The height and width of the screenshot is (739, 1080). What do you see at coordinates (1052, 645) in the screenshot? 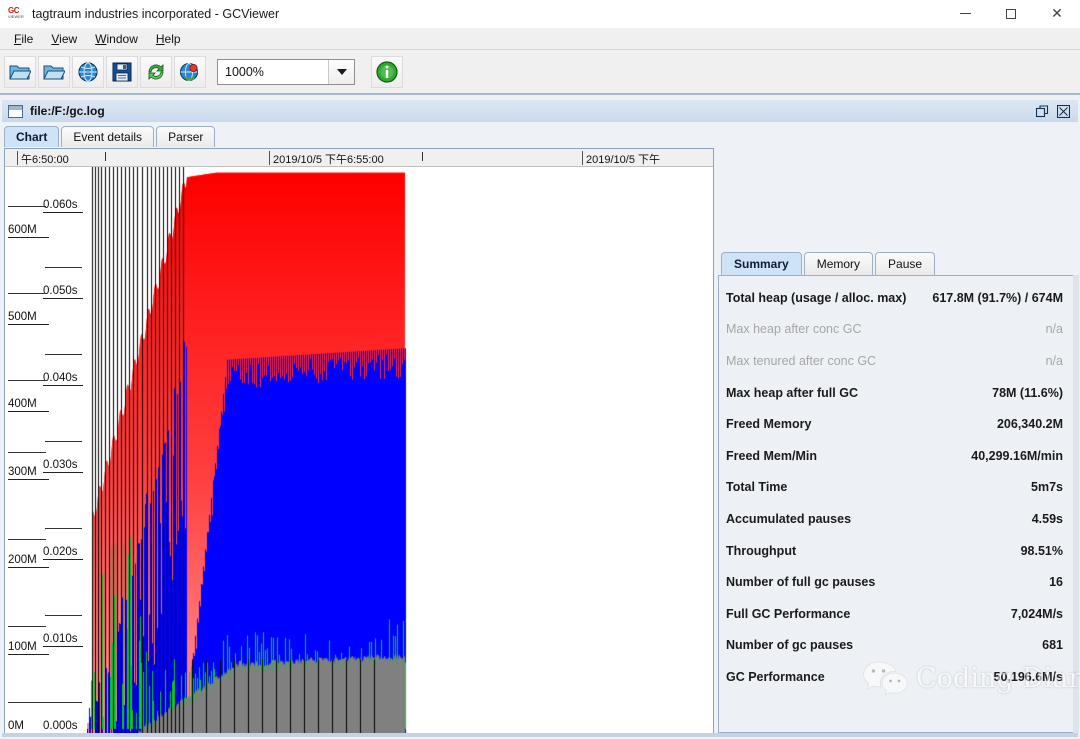
I see `summary-value: 681` at bounding box center [1052, 645].